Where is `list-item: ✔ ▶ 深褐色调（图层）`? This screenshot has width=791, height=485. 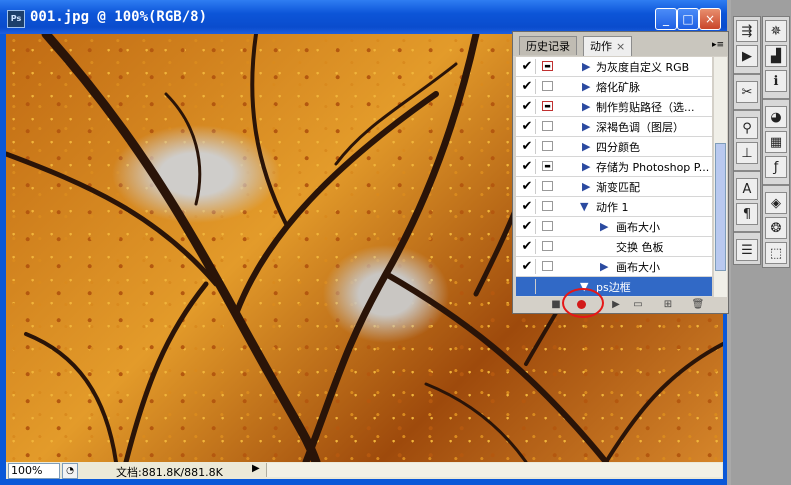
list-item: ✔ ▶ 深褐色调（图层） is located at coordinates (614, 127).